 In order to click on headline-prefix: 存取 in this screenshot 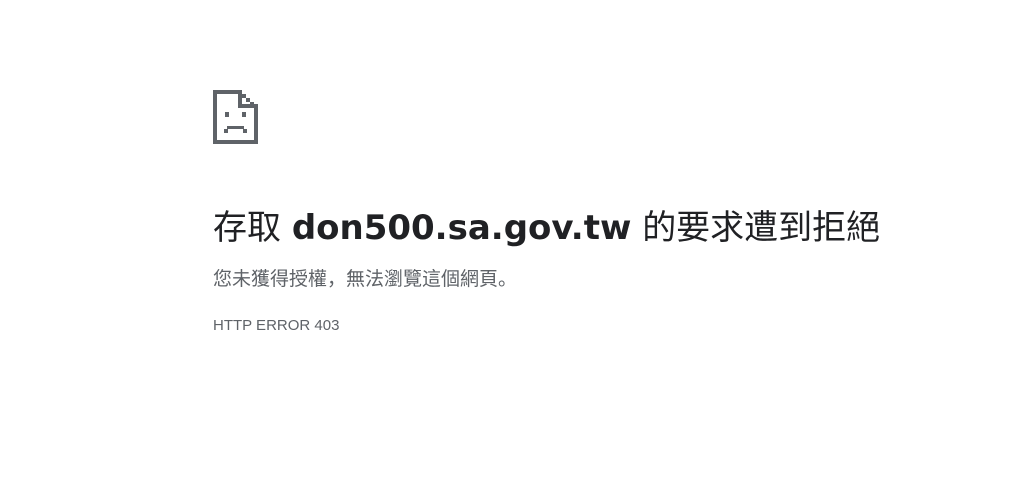, I will do `click(247, 228)`.